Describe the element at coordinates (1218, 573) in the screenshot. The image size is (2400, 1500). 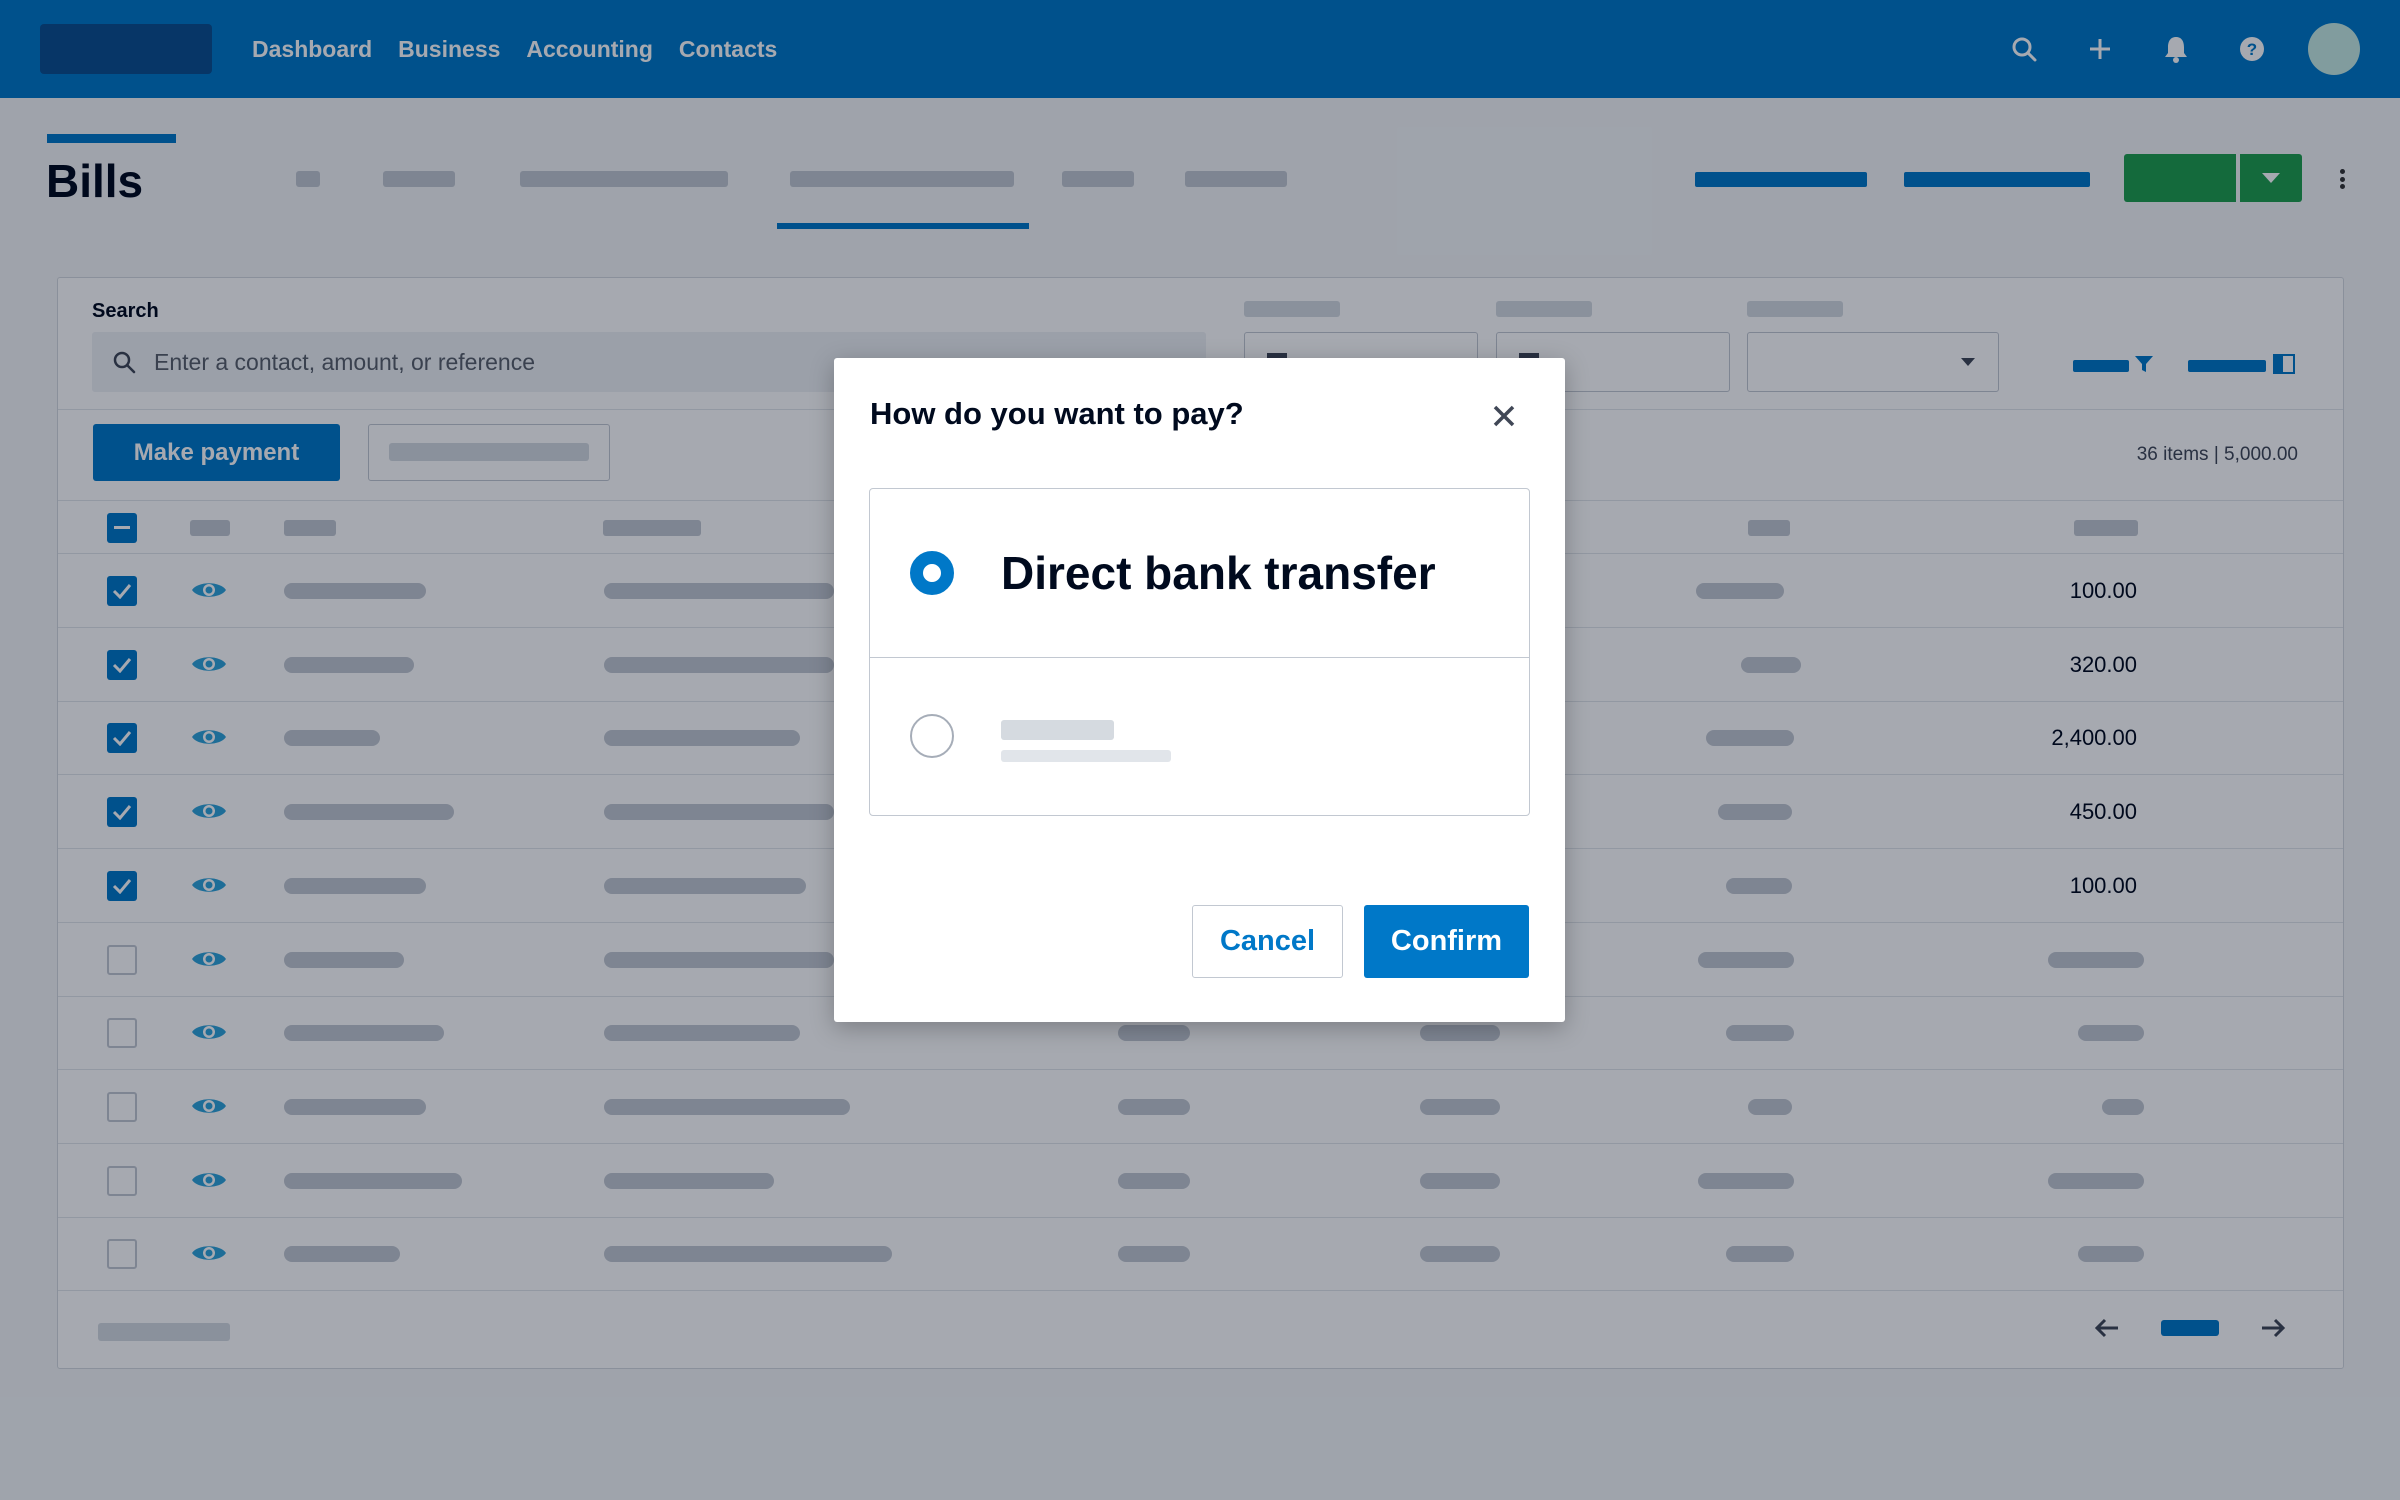
I see `option-label: Direct bank transfer` at that location.